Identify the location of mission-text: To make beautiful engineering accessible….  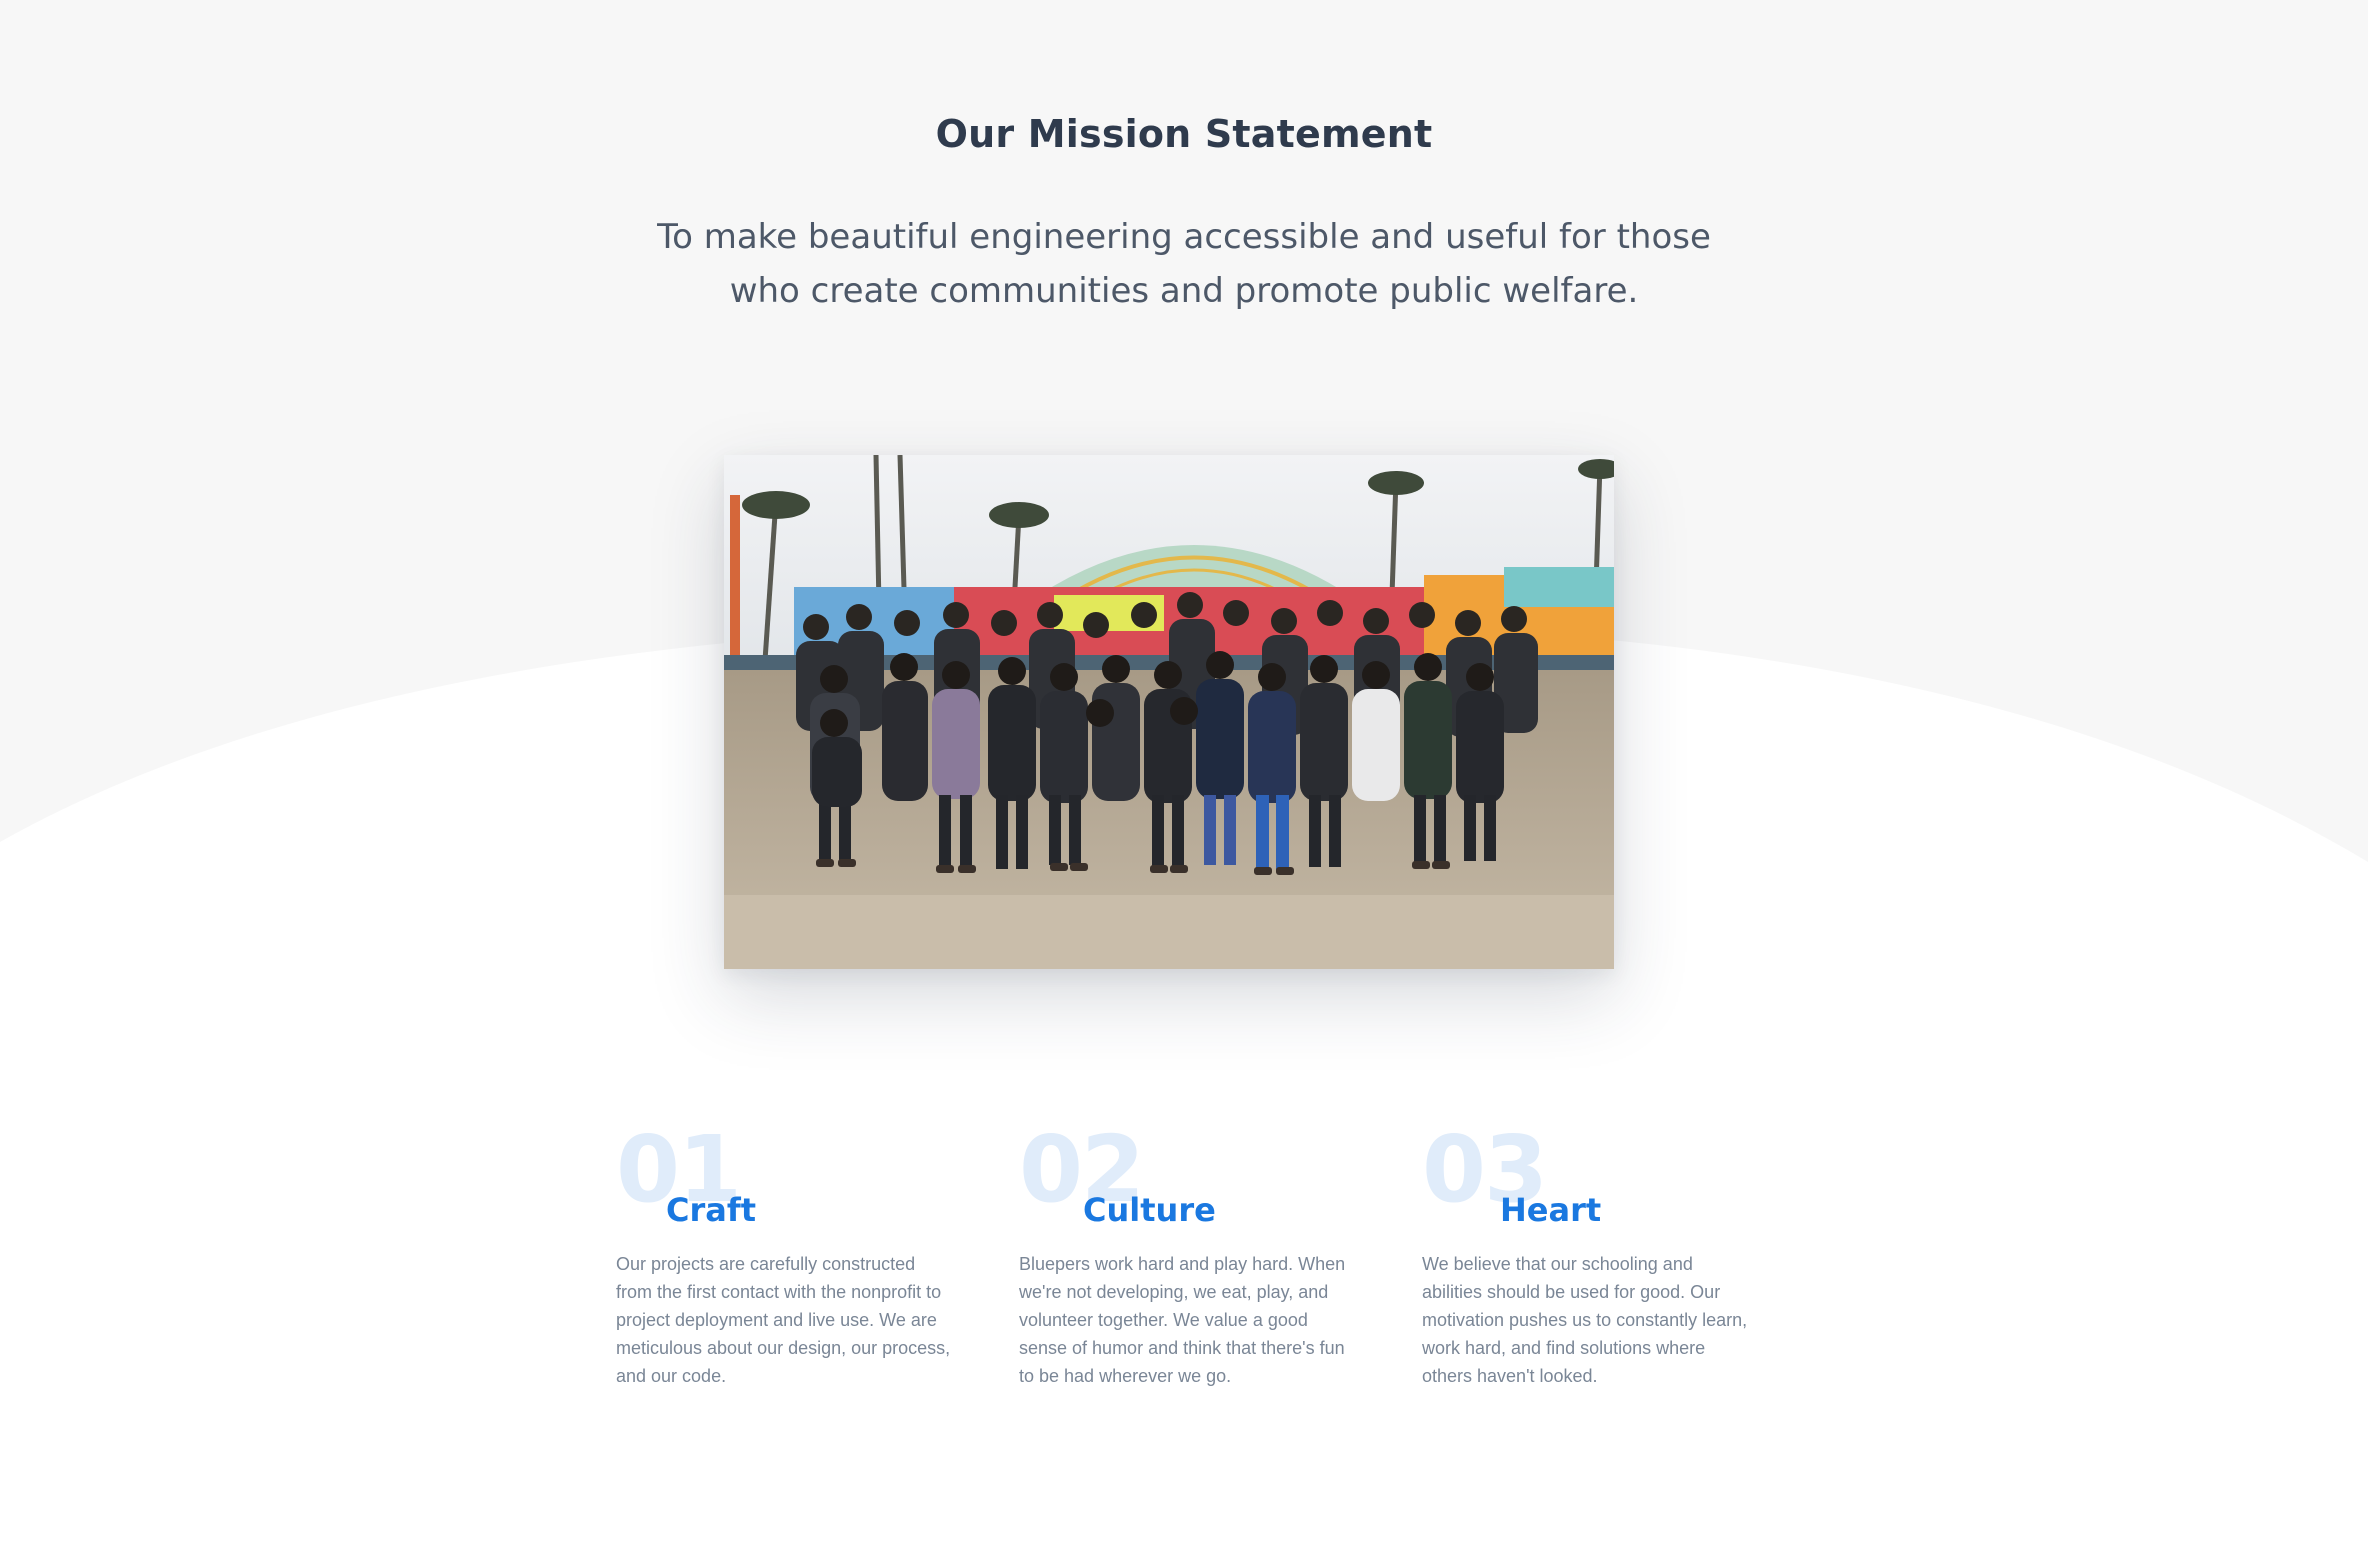
(1184, 264).